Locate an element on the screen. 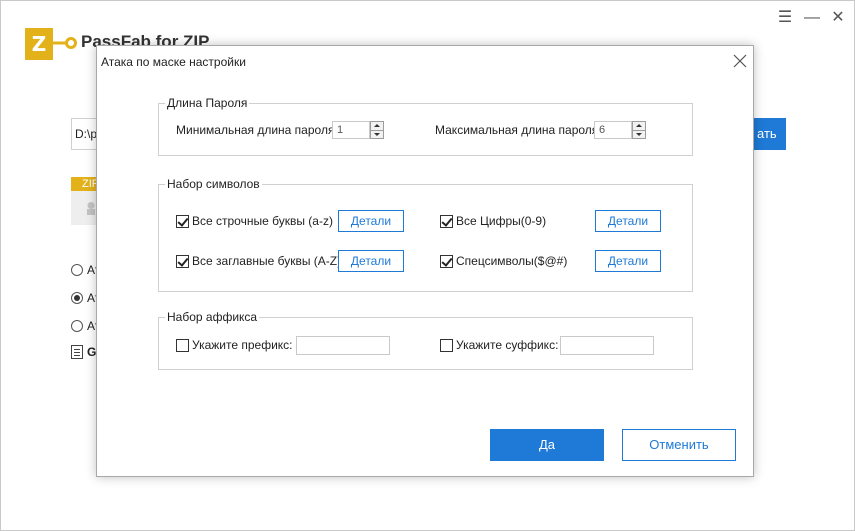 This screenshot has width=855, height=531. prefix-option: Укажите префикс: is located at coordinates (234, 345).